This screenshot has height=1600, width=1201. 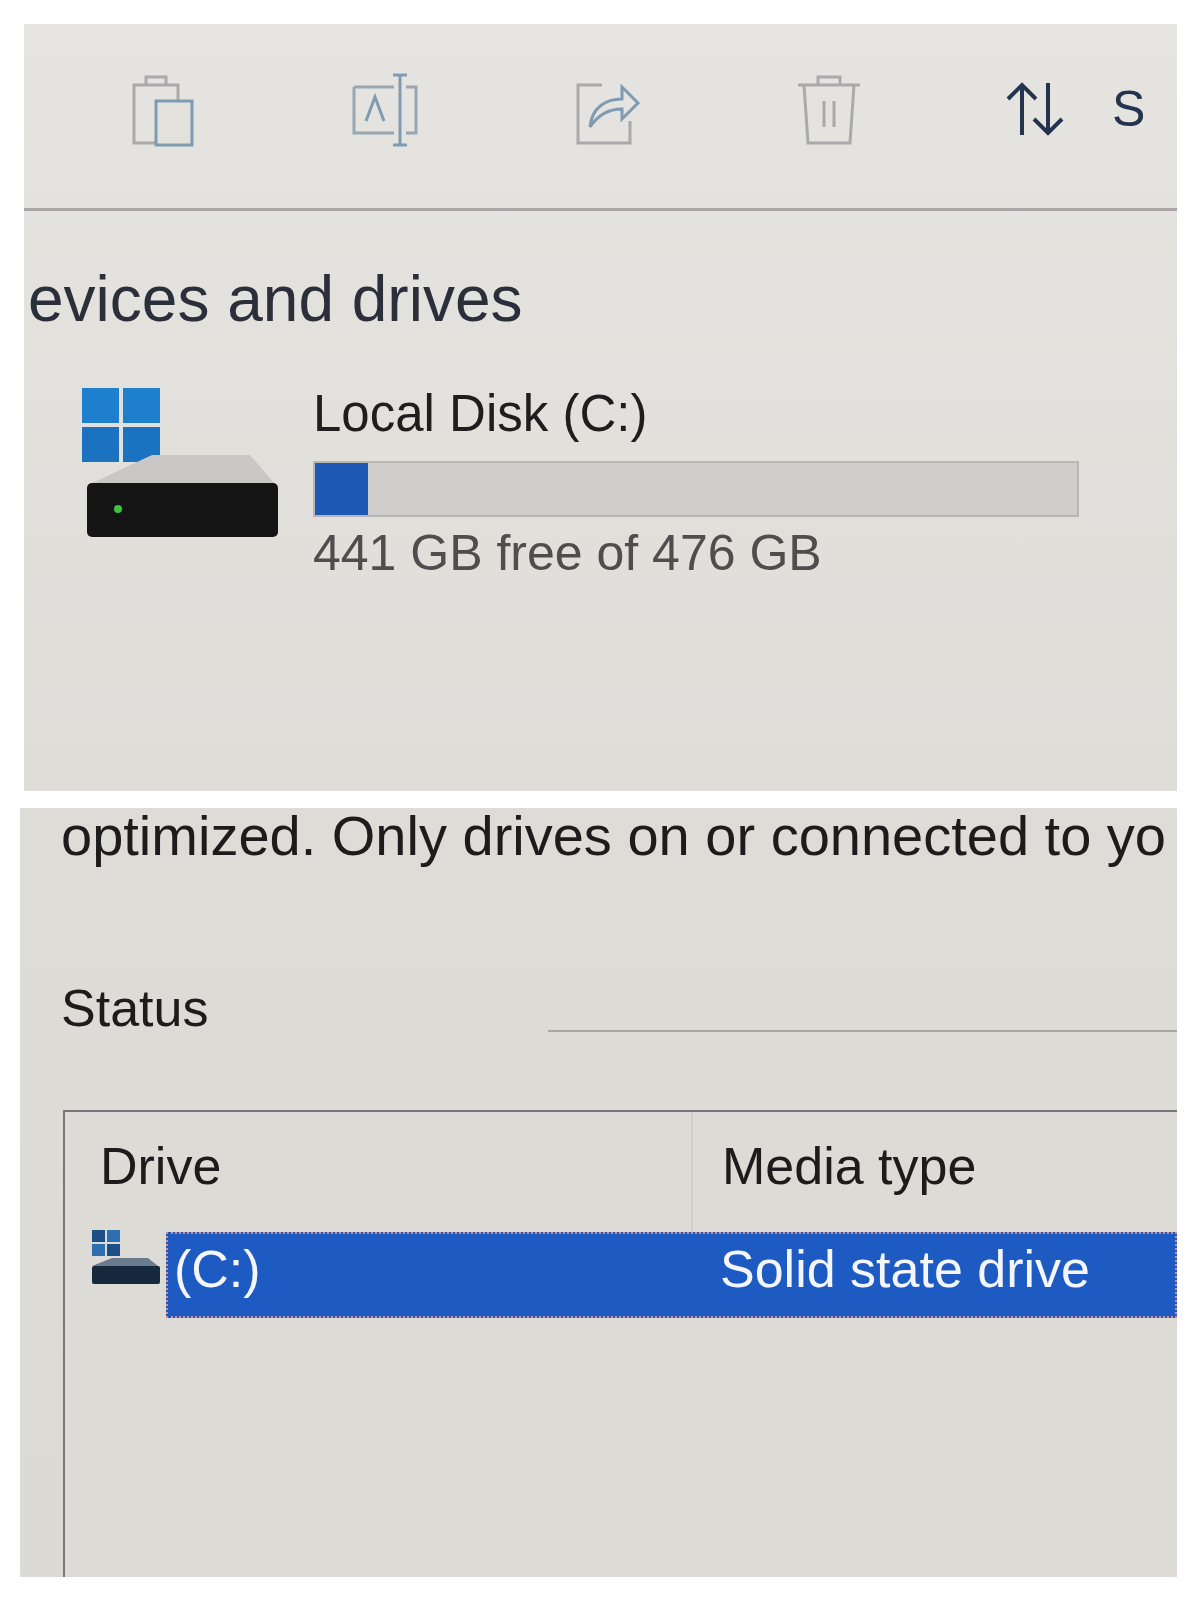 What do you see at coordinates (481, 414) in the screenshot?
I see `drive-name: Local Disk (C:)` at bounding box center [481, 414].